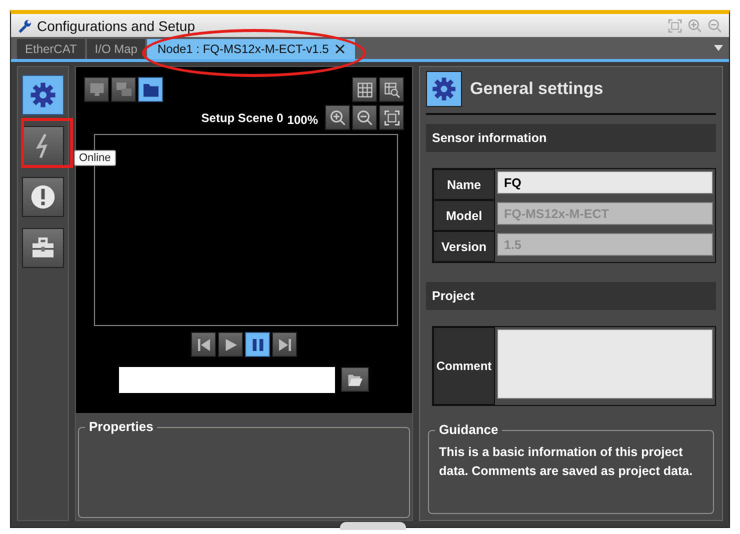 The image size is (740, 534). Describe the element at coordinates (43, 146) in the screenshot. I see `online-button` at that location.